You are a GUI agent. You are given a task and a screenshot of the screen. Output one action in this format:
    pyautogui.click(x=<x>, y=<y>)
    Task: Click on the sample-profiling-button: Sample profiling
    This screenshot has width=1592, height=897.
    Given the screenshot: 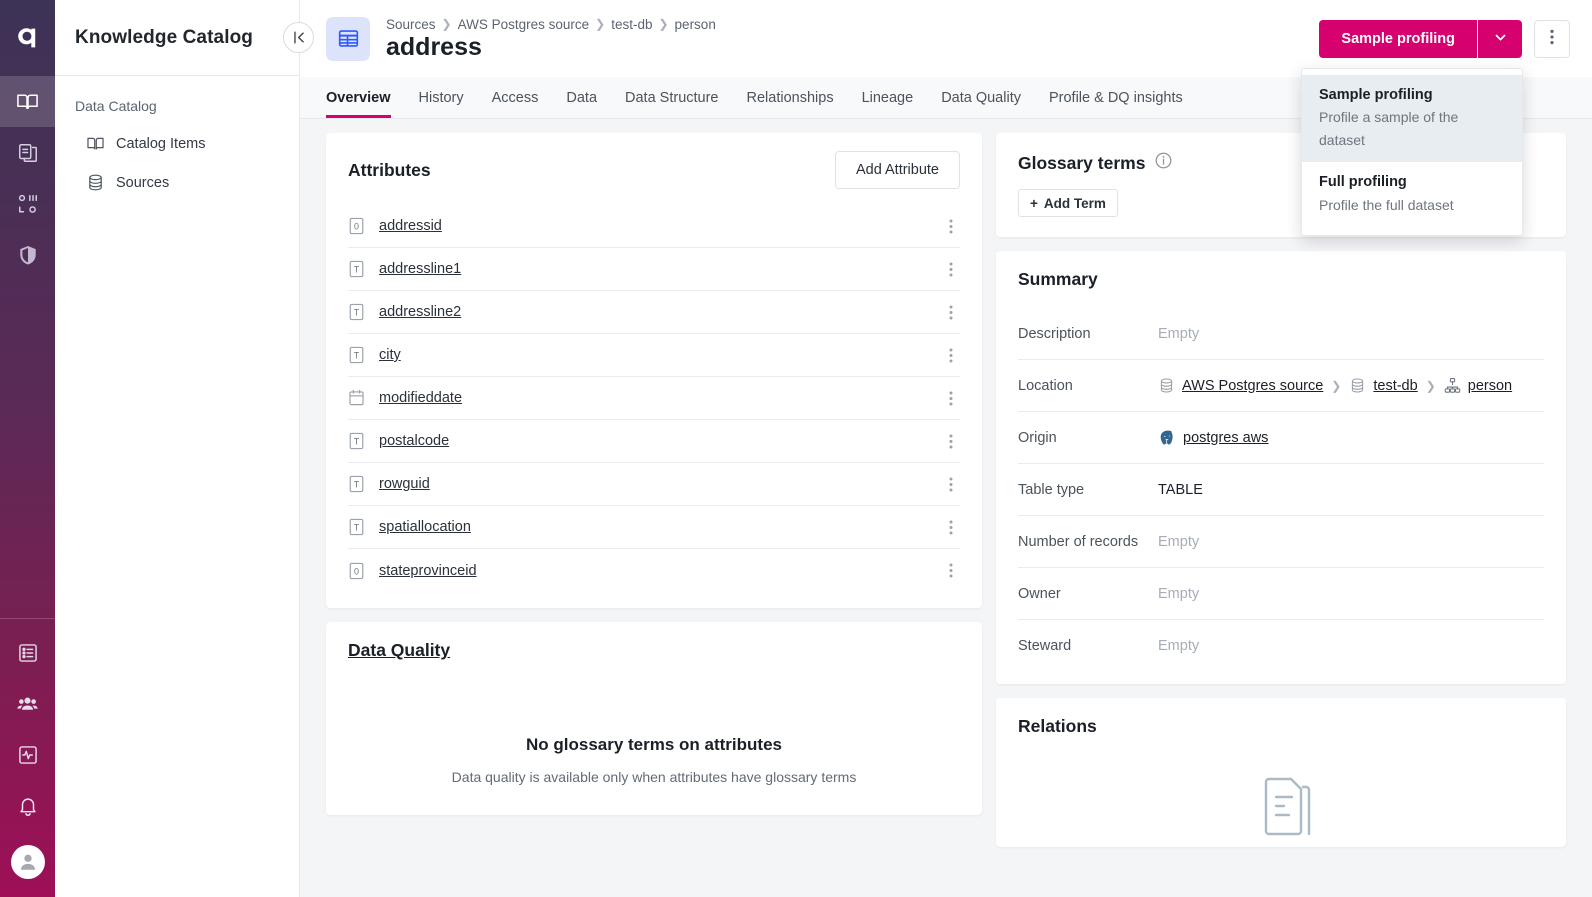 What is the action you would take?
    pyautogui.click(x=1398, y=38)
    